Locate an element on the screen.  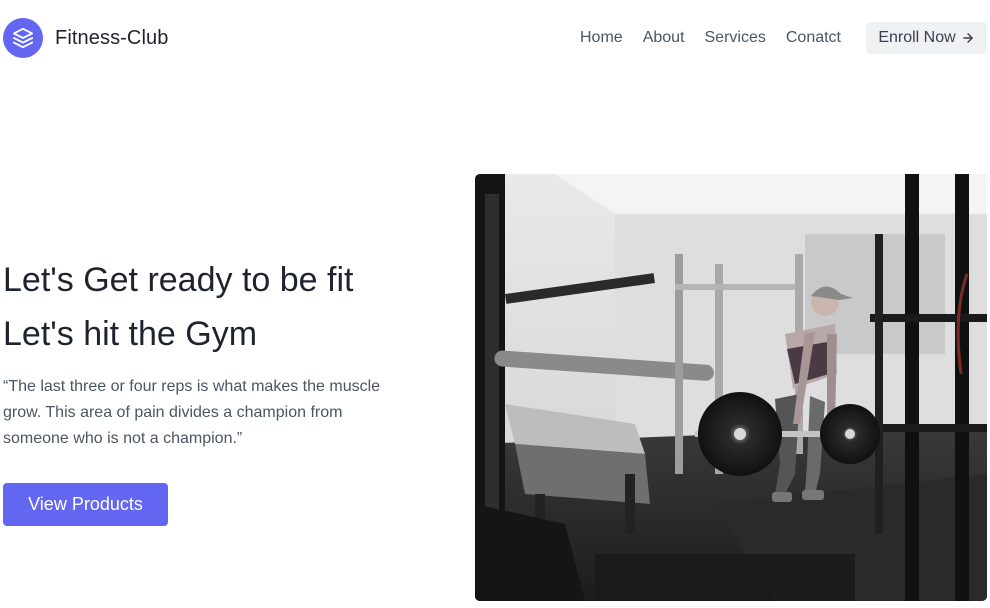
brand-logo-link: Fitness-Club is located at coordinates (85, 38).